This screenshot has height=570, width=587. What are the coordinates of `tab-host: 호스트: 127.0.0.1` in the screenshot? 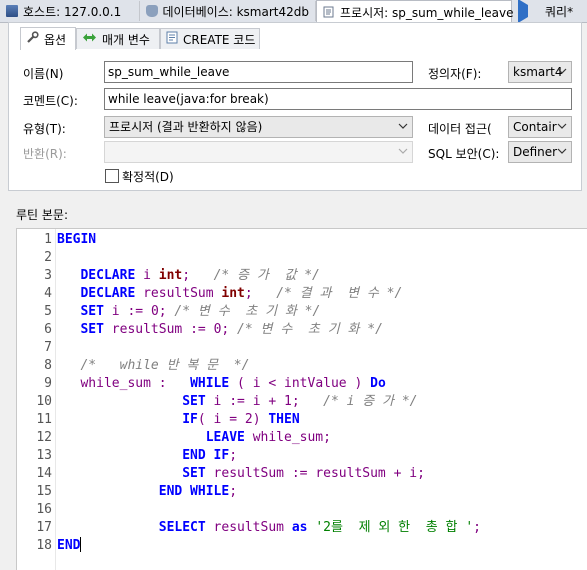 It's located at (70, 11).